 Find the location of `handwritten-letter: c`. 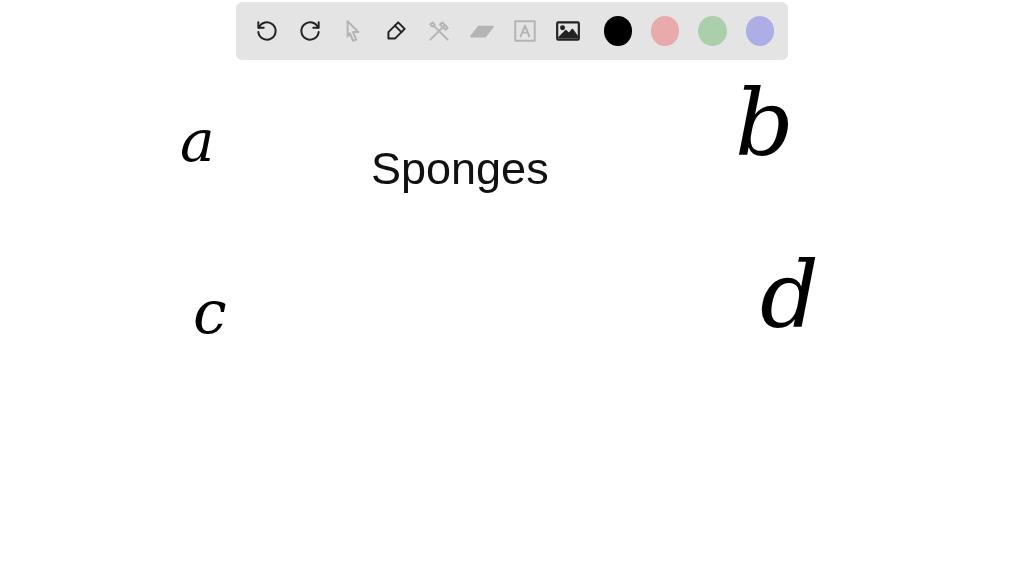

handwritten-letter: c is located at coordinates (210, 309).